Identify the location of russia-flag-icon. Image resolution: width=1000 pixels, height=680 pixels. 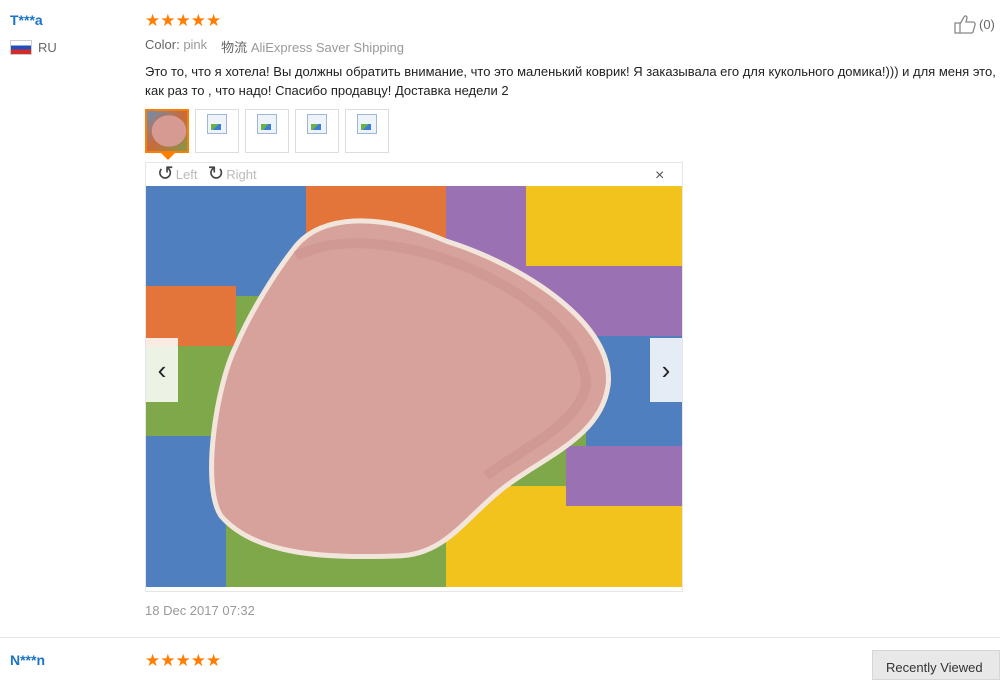
(21, 47).